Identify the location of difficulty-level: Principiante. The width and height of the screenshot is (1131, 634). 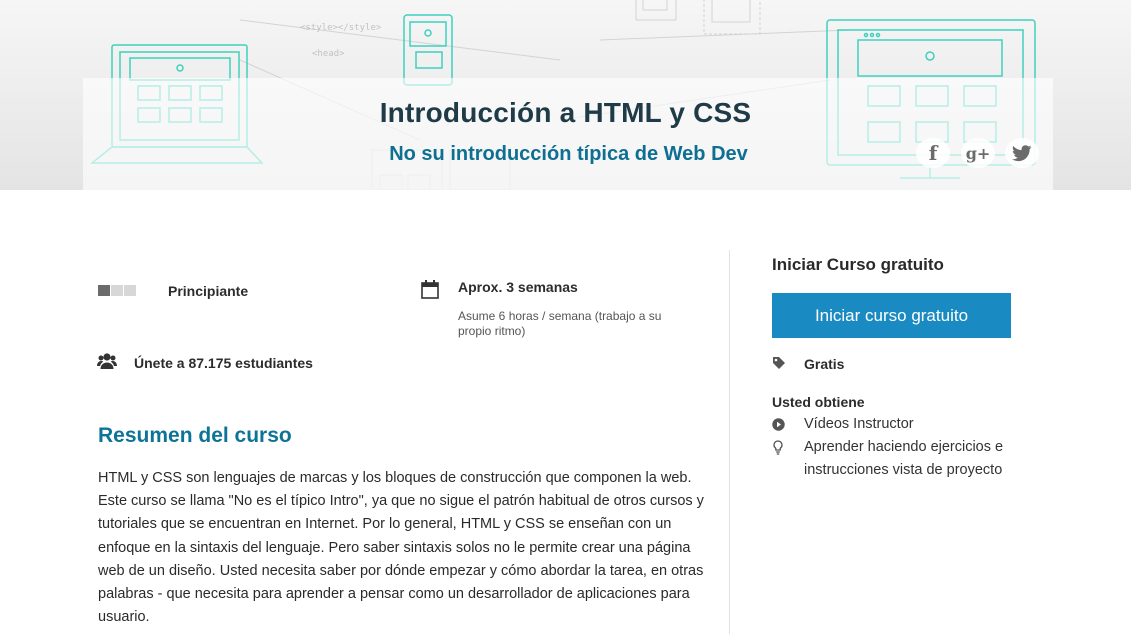
(208, 291).